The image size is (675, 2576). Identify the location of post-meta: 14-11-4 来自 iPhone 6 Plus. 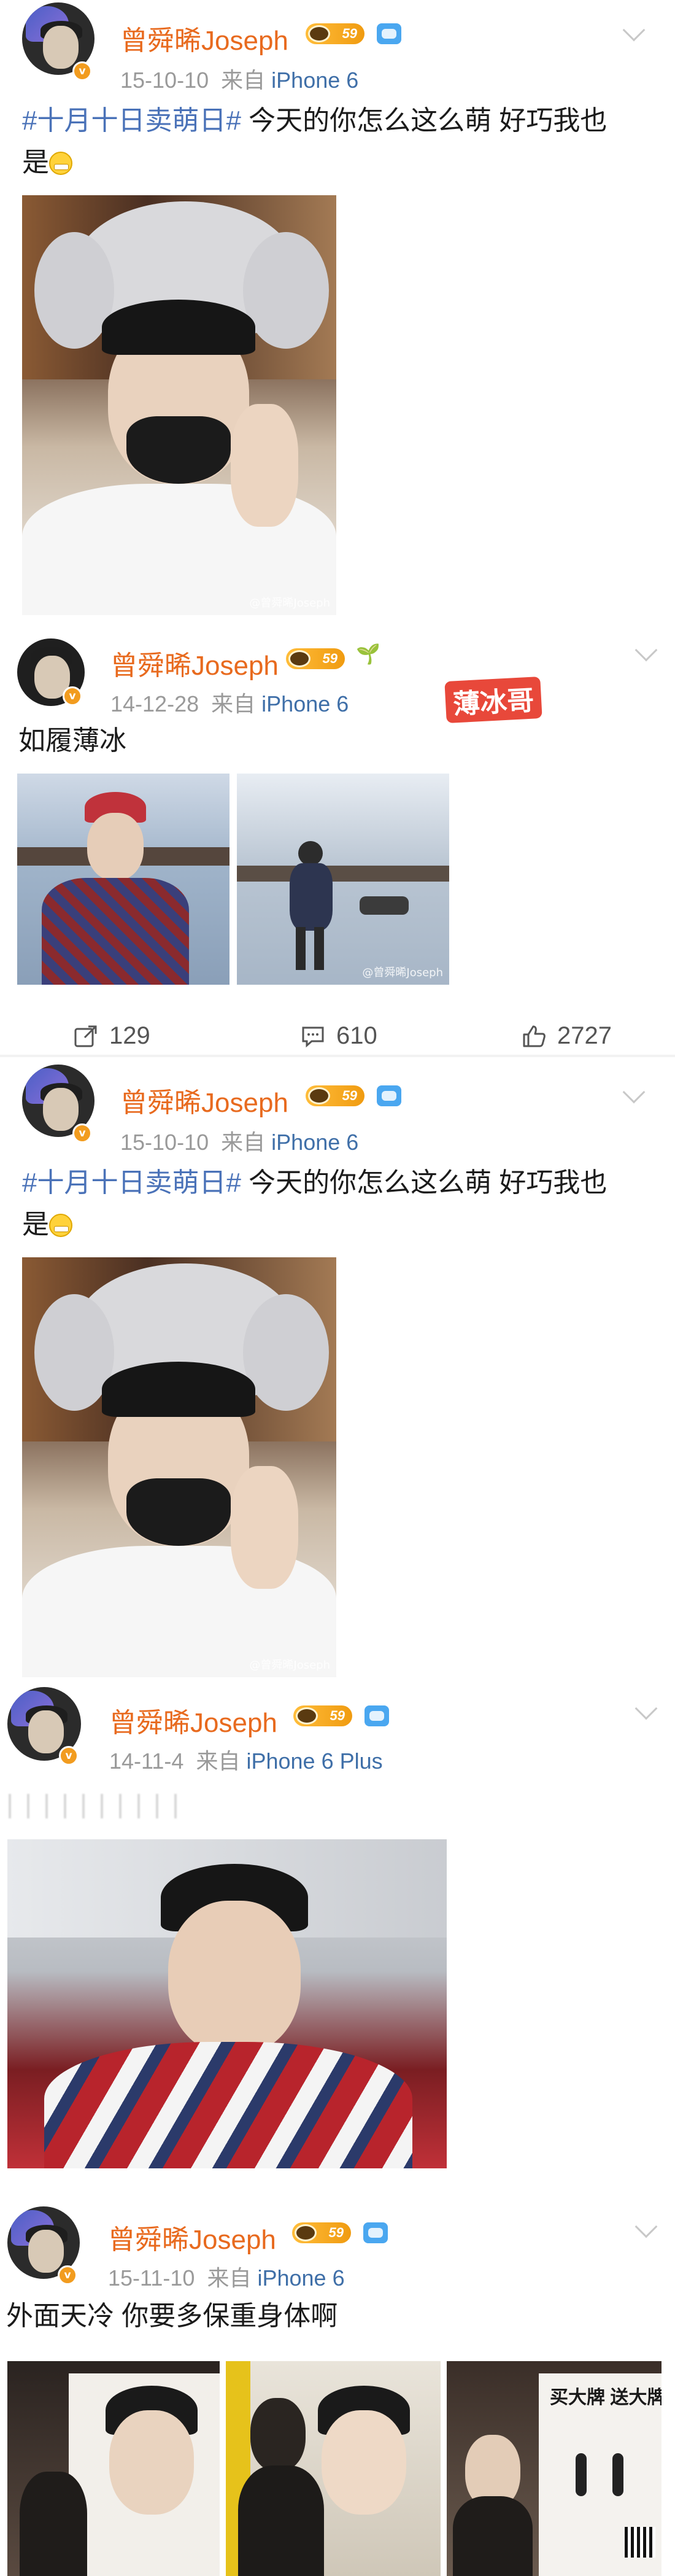
(246, 1759).